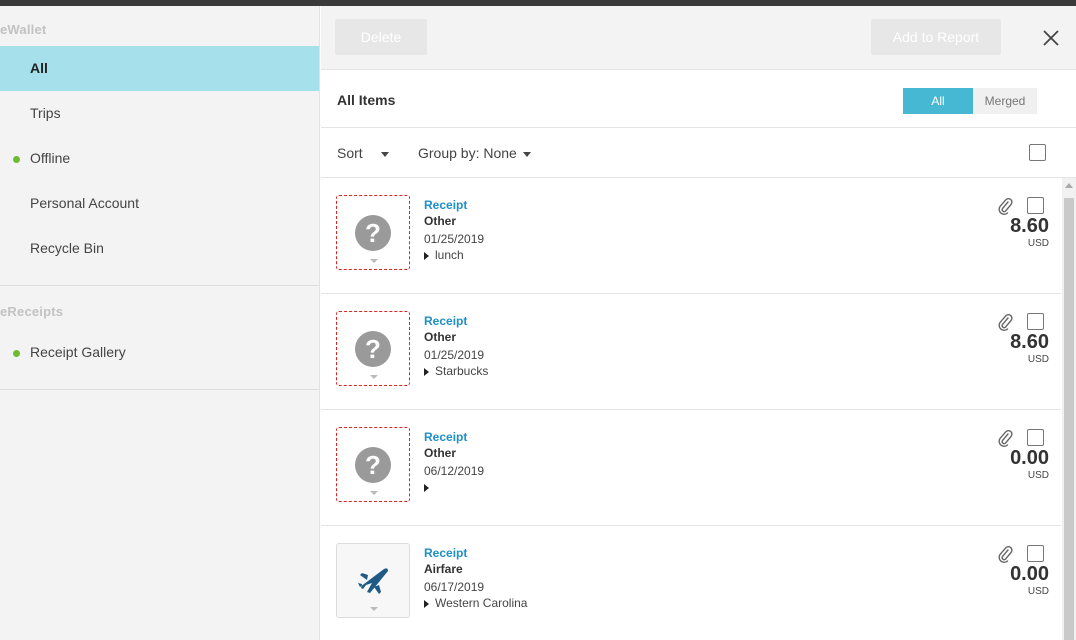  Describe the element at coordinates (45, 113) in the screenshot. I see `sidebar-item-label: Trips` at that location.